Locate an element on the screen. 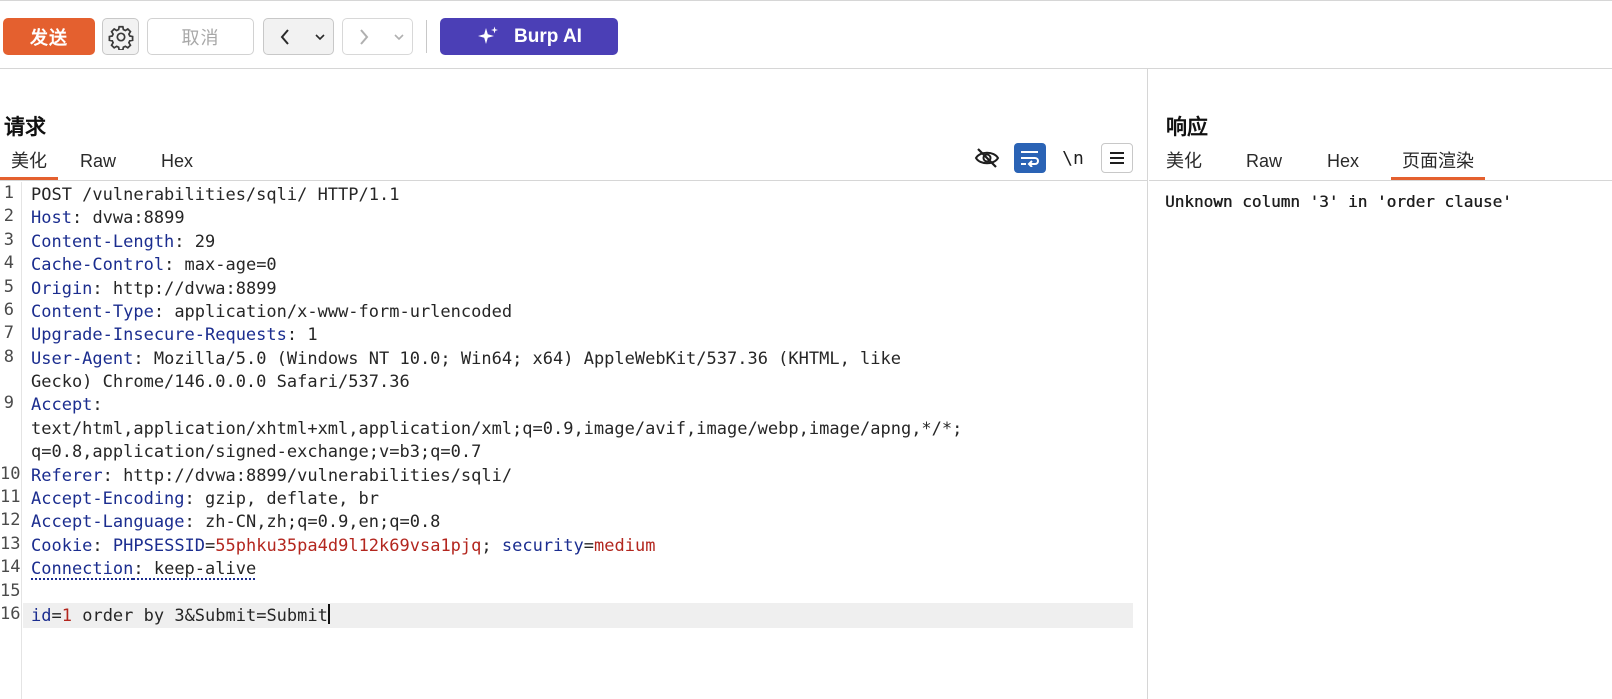 This screenshot has height=699, width=1612. editor-menu-button is located at coordinates (1117, 158).